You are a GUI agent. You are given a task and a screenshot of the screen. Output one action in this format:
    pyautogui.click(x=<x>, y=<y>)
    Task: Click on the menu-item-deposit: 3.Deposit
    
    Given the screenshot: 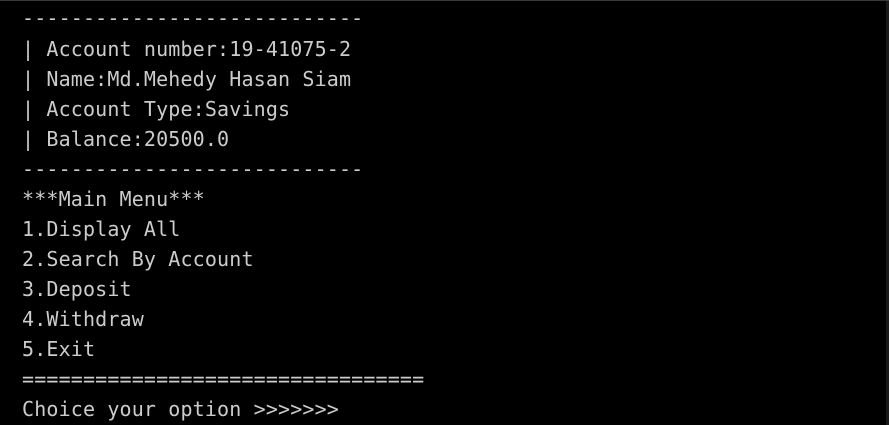 What is the action you would take?
    pyautogui.click(x=77, y=289)
    